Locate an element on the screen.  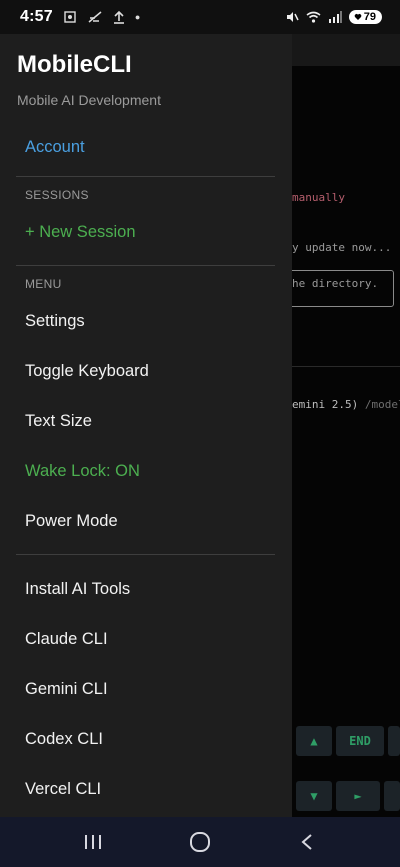
menu-item-gemini-cli: Gemini CLI is located at coordinates (66, 689).